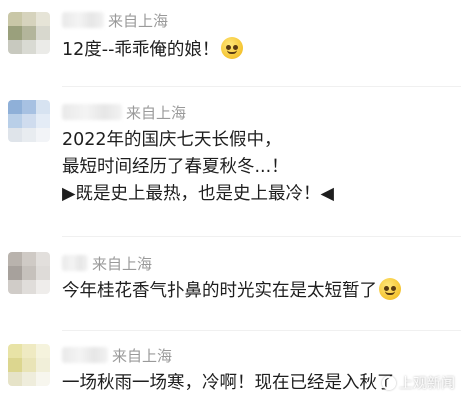 This screenshot has height=401, width=461. What do you see at coordinates (172, 140) in the screenshot?
I see `comment-line: 2022年的国庆七天长假中，` at bounding box center [172, 140].